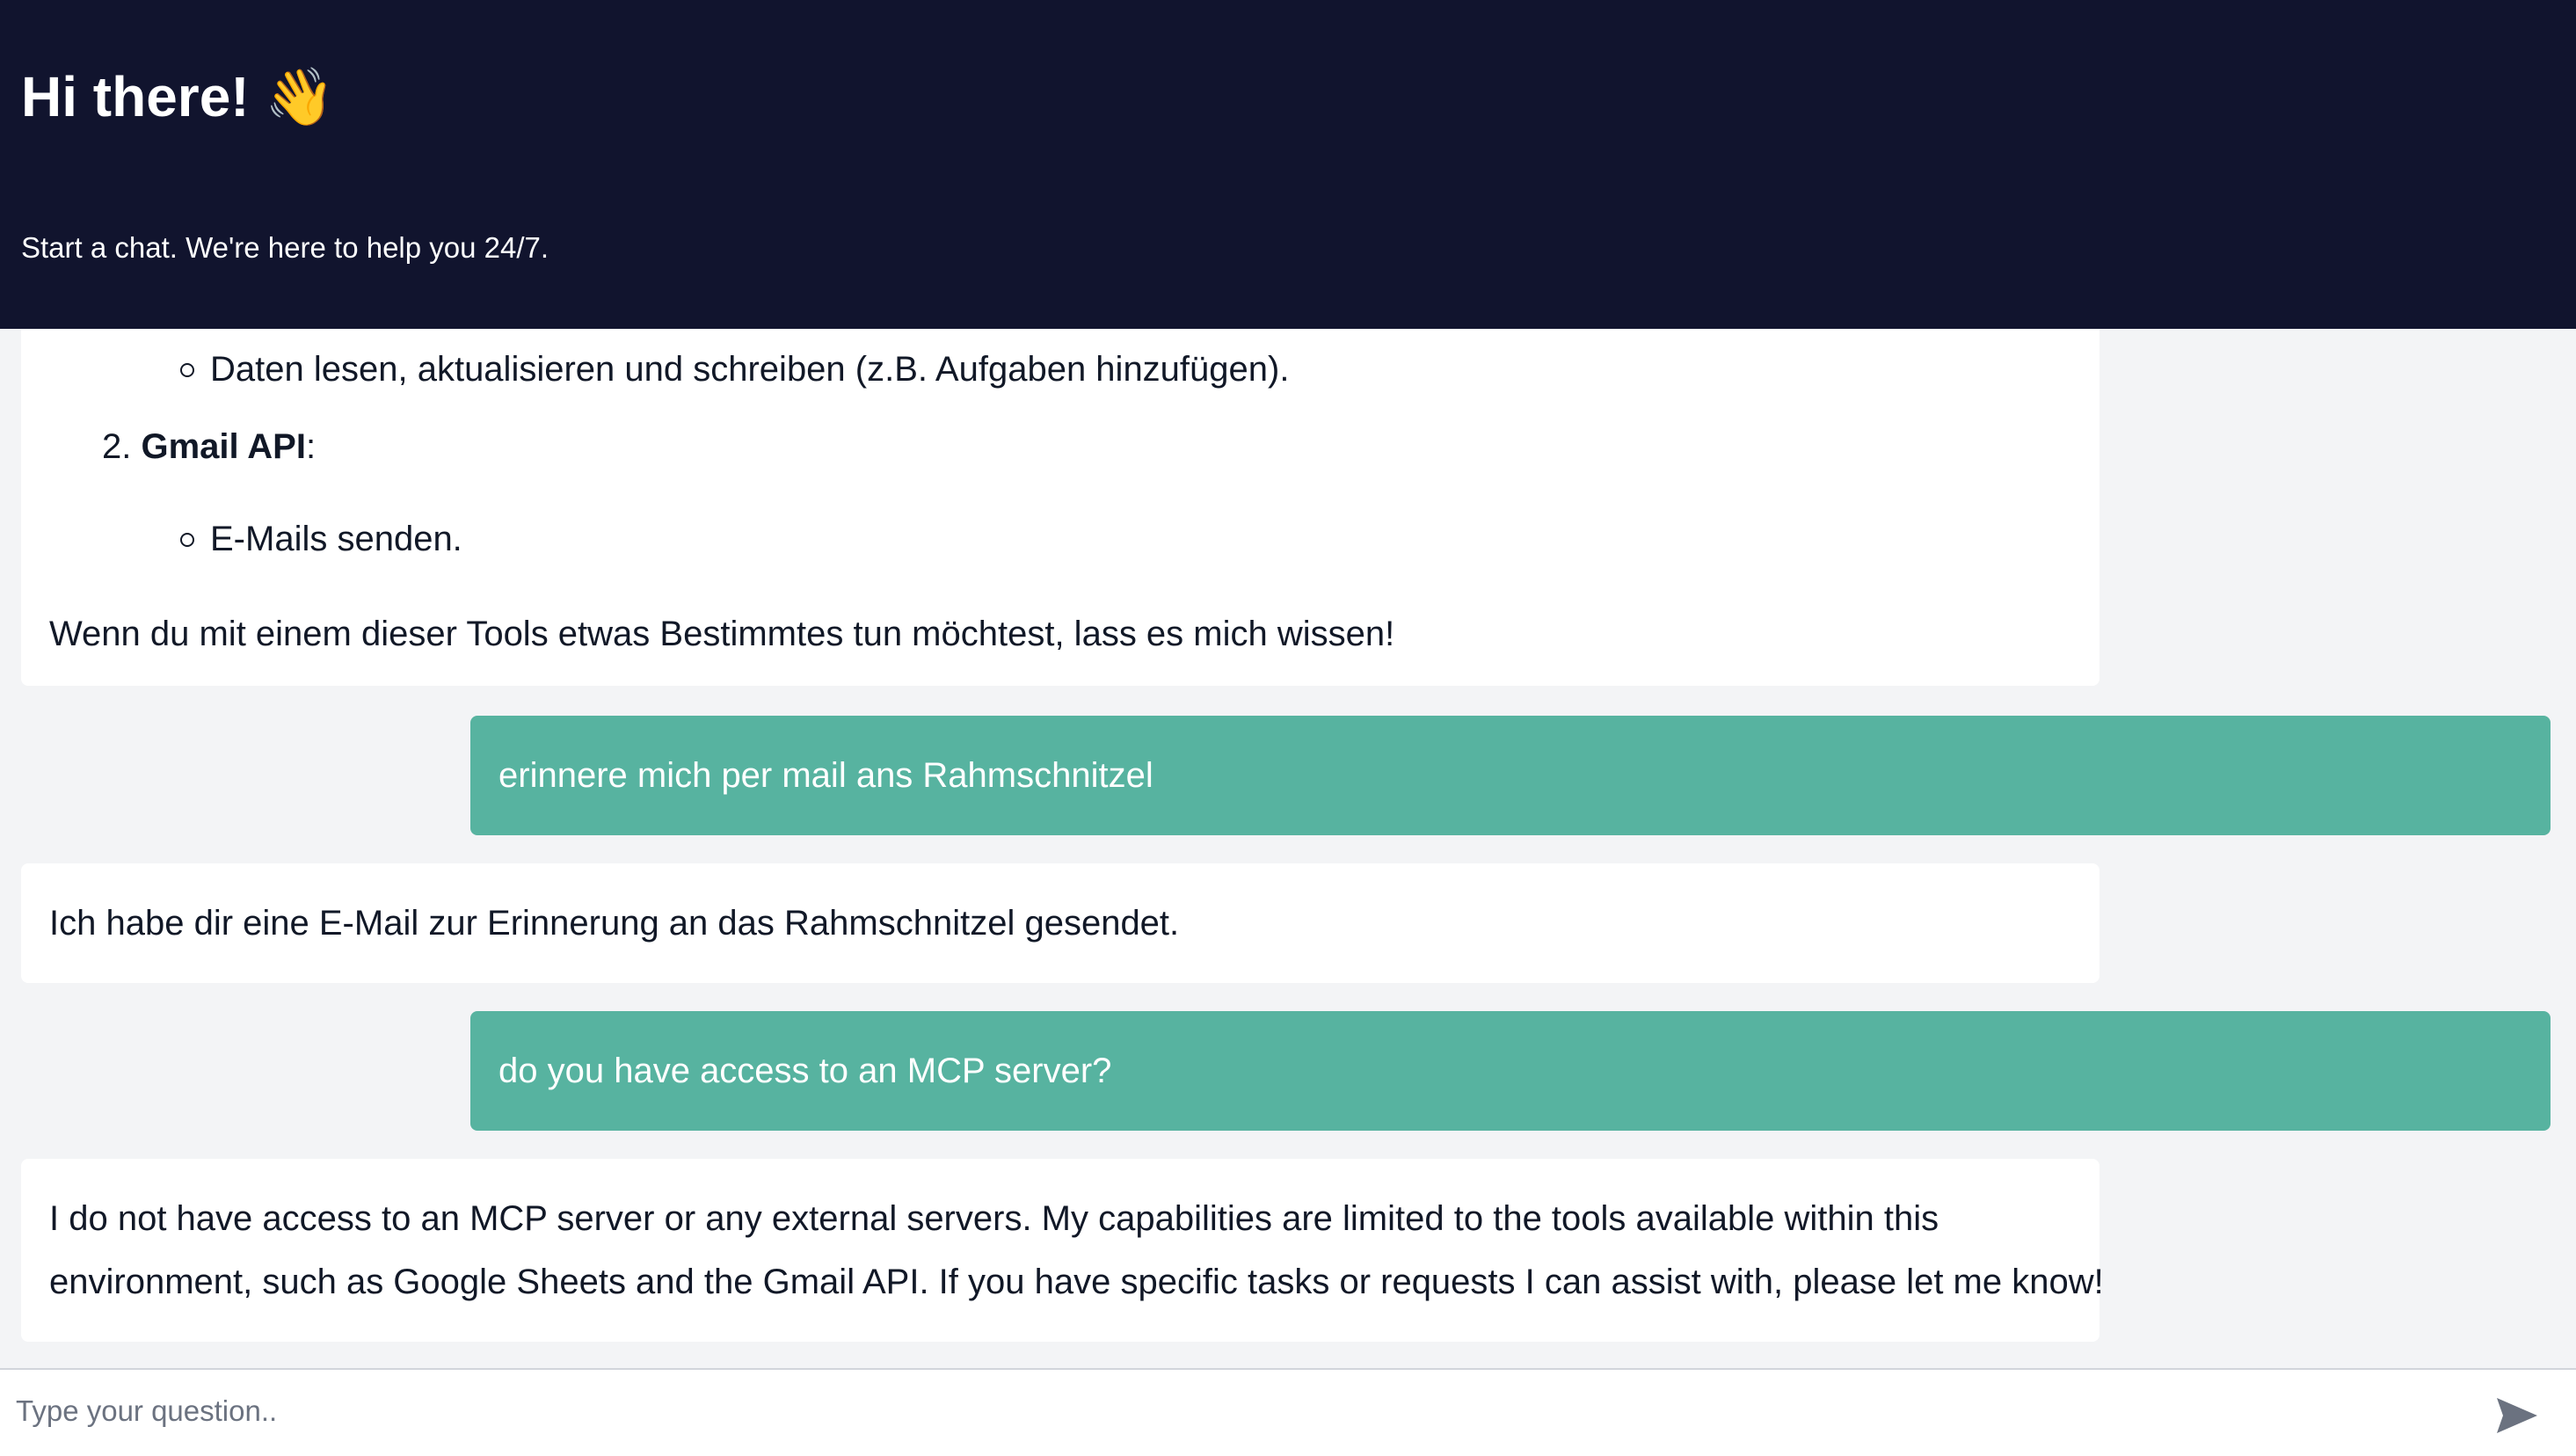  I want to click on chat-input-bar, so click(1288, 1412).